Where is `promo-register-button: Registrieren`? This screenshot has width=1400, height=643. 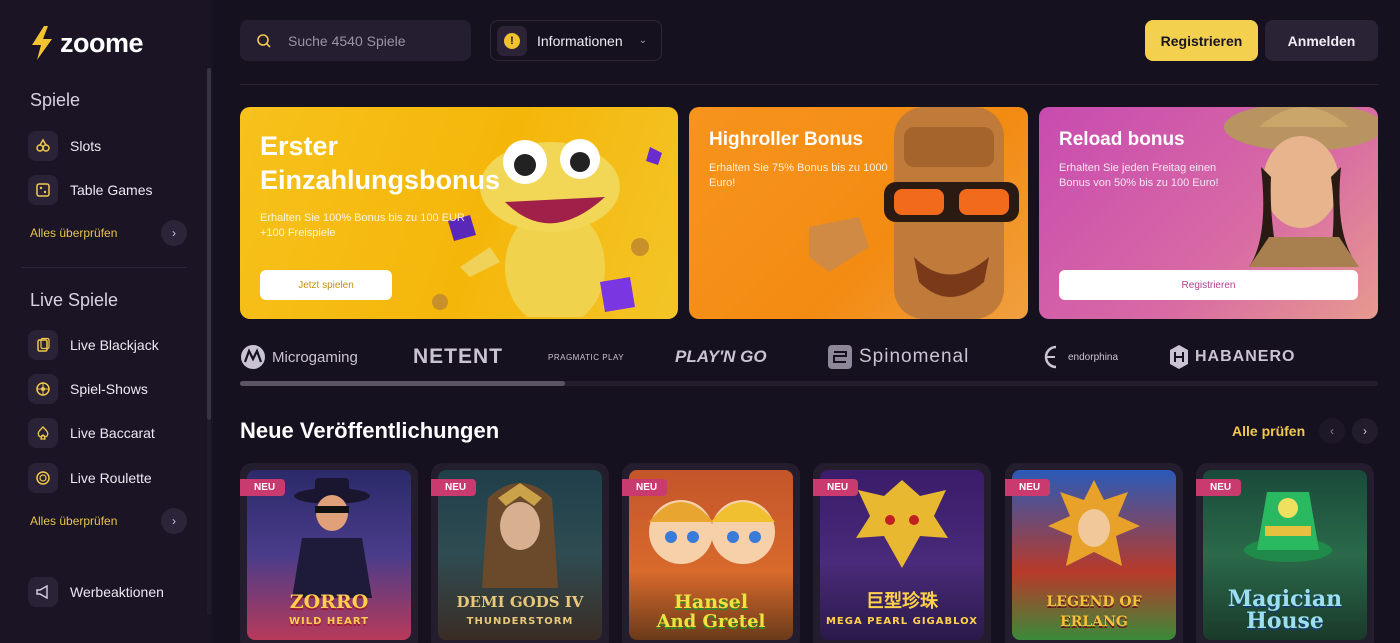 promo-register-button: Registrieren is located at coordinates (1208, 285).